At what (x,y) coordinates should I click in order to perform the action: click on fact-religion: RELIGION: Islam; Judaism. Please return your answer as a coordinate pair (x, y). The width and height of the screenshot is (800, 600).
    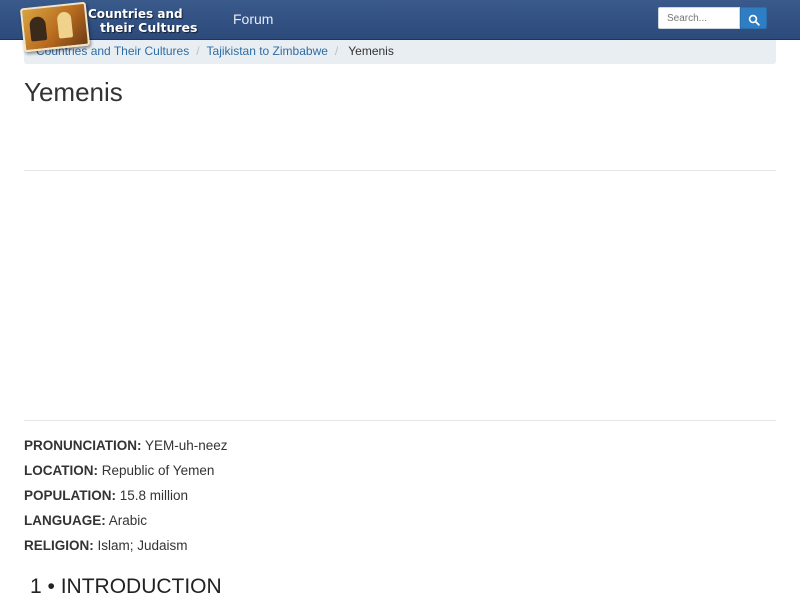
    Looking at the image, I should click on (126, 548).